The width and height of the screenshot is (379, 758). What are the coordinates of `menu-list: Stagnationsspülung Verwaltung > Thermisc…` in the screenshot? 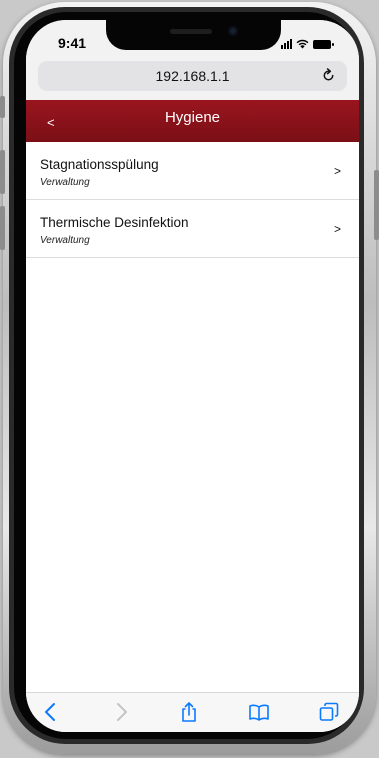 It's located at (192, 200).